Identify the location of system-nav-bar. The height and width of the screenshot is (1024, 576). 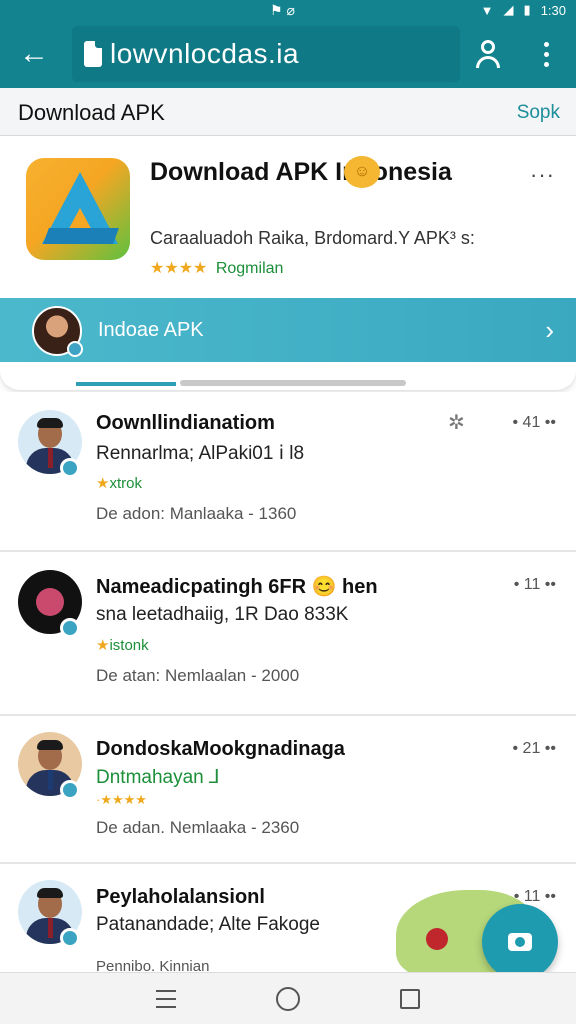
(288, 998).